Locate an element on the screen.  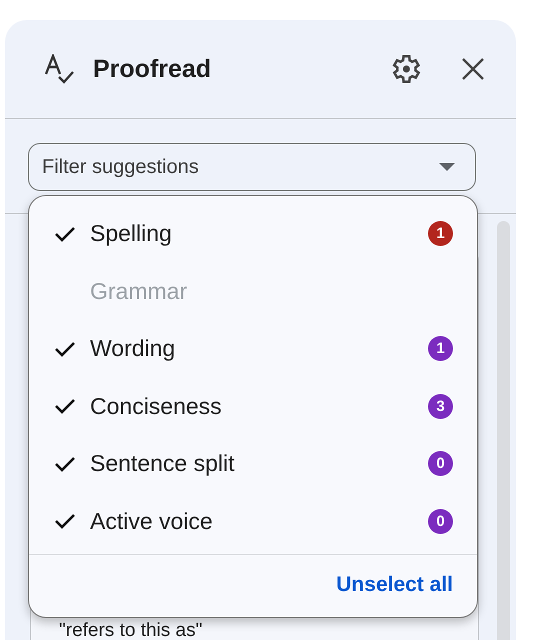
option-label: Conciseness is located at coordinates (156, 406).